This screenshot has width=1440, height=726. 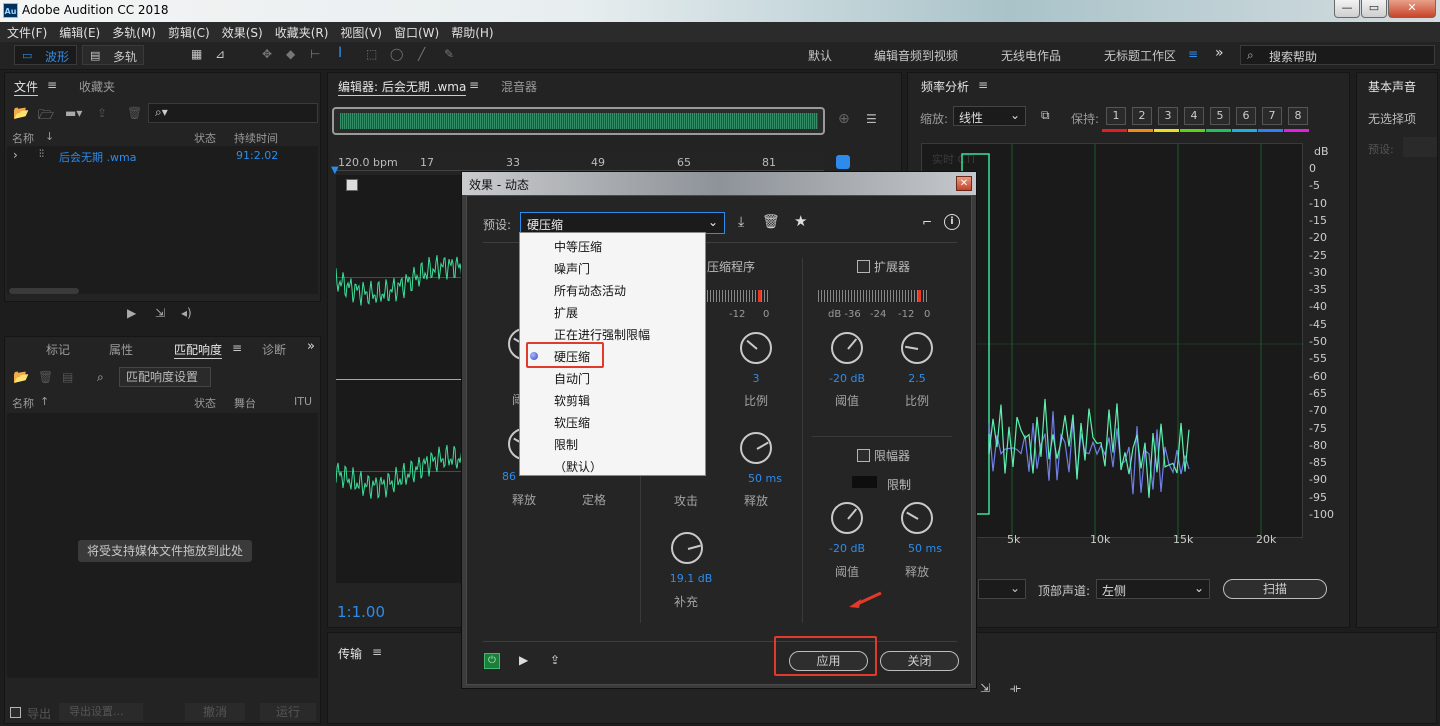 What do you see at coordinates (1116, 116) in the screenshot?
I see `hold-slot-button: 1` at bounding box center [1116, 116].